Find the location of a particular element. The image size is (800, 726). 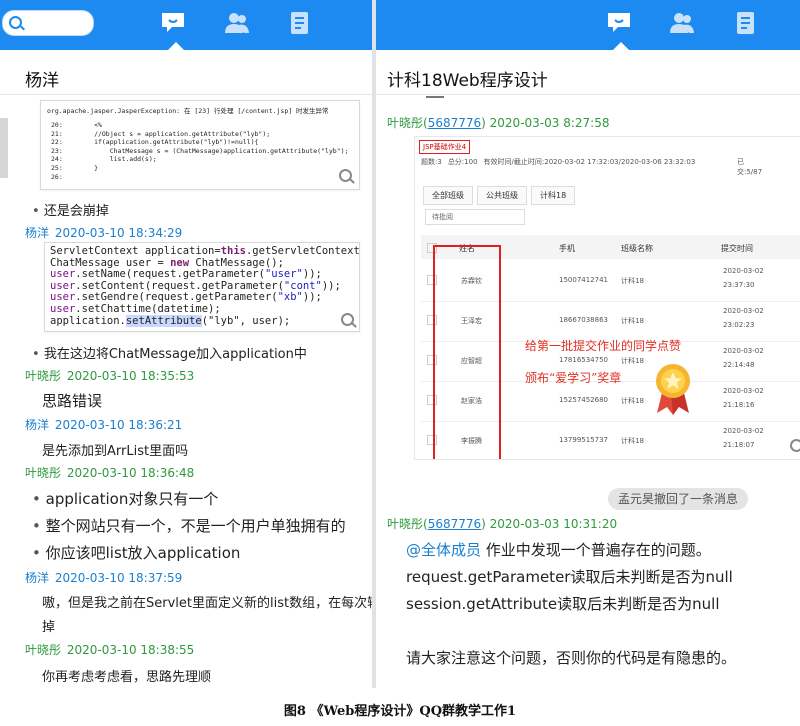

message-text: 你应该吧list放入application is located at coordinates (136, 552).